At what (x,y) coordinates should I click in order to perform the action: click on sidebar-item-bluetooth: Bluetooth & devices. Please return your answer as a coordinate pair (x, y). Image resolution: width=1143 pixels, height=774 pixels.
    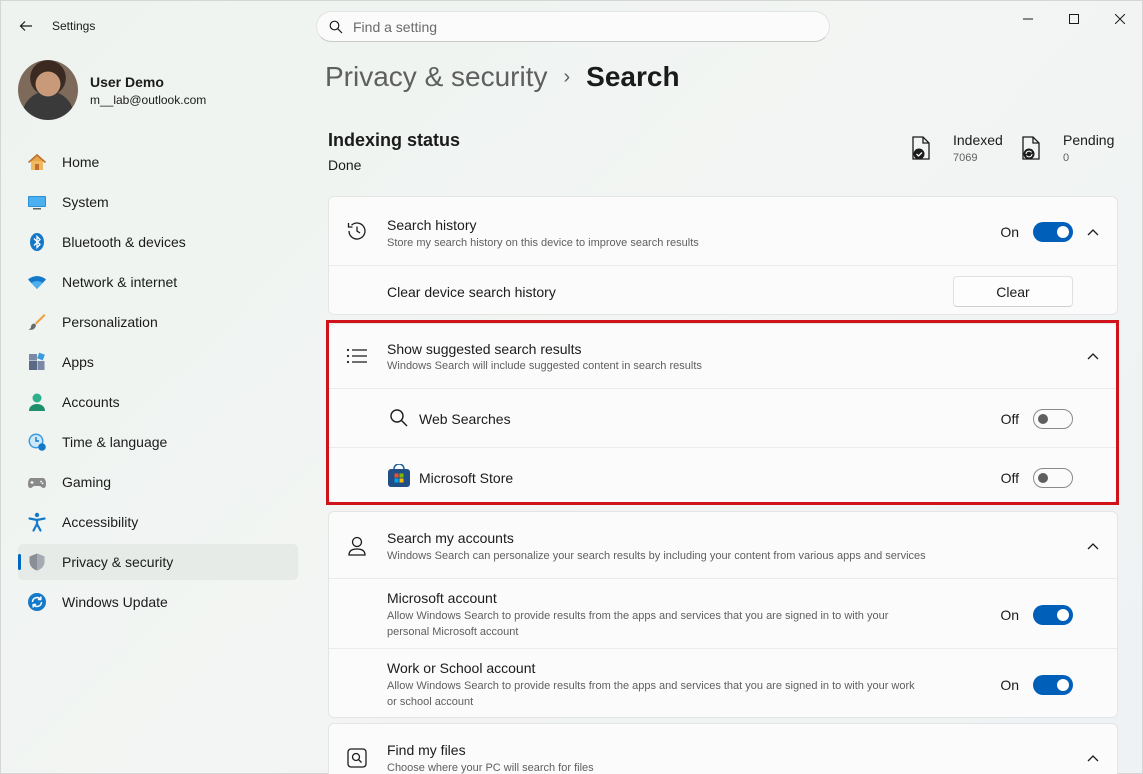
    Looking at the image, I should click on (158, 242).